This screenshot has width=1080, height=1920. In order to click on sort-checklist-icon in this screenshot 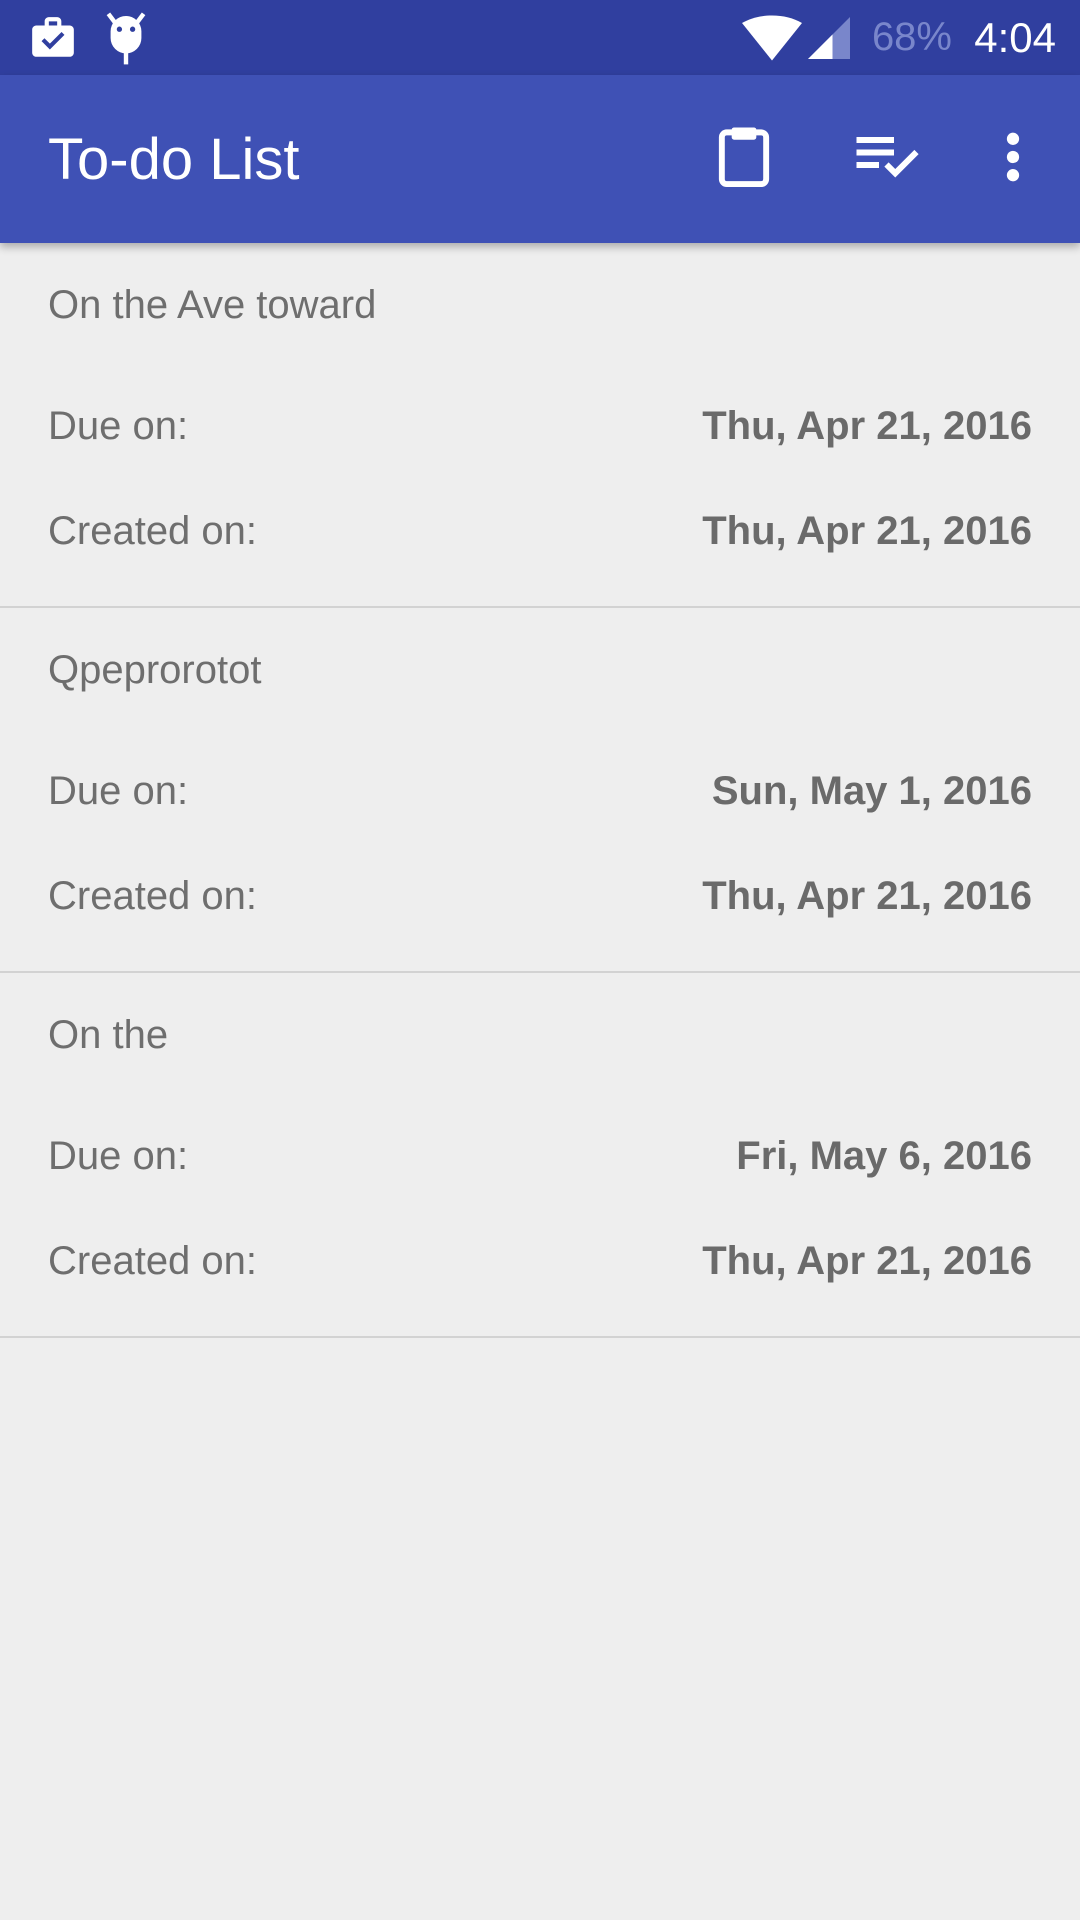, I will do `click(889, 159)`.